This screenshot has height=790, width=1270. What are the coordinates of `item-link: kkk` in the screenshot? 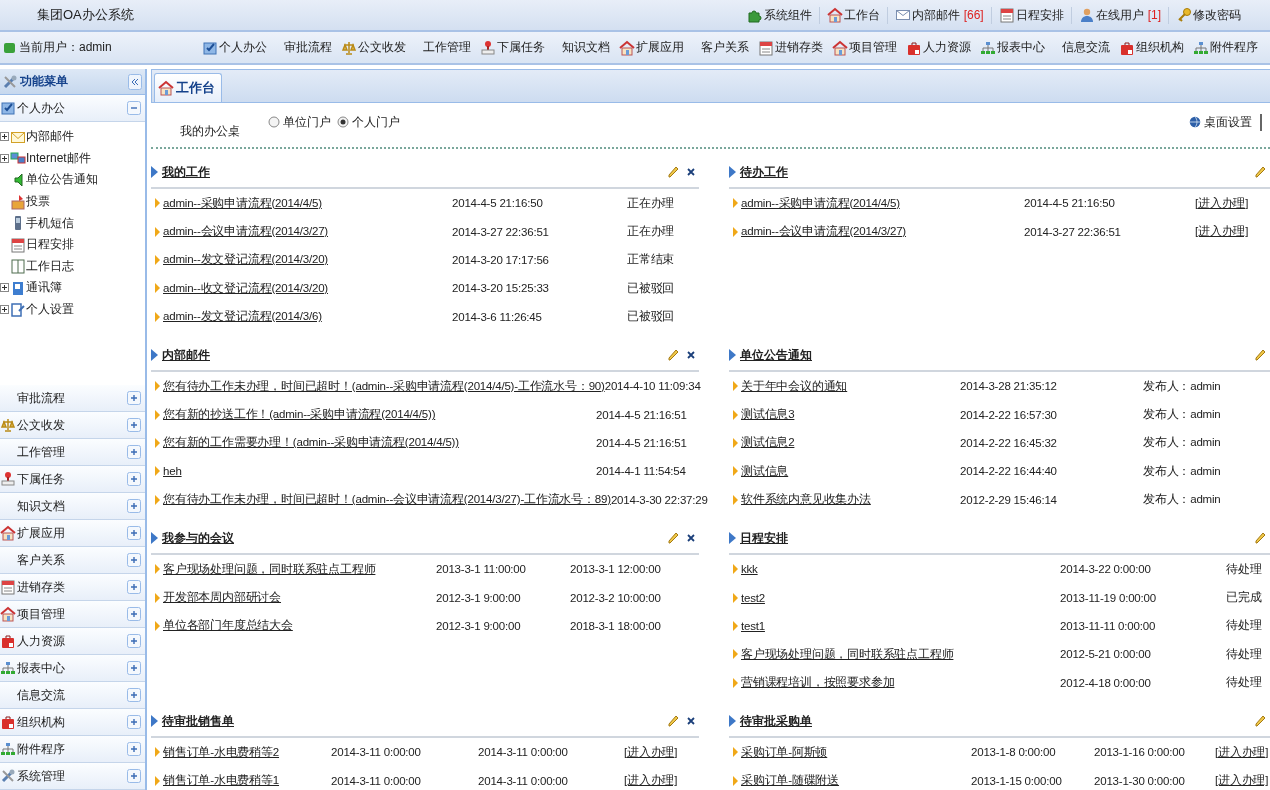 It's located at (749, 569).